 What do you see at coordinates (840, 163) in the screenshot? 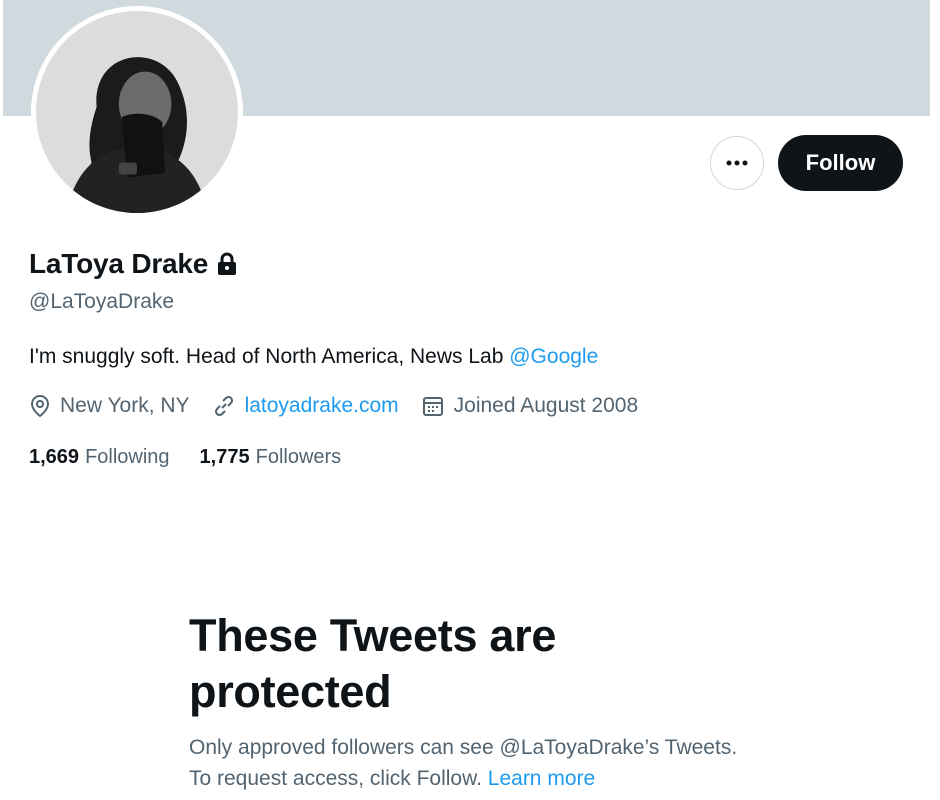
I see `follow-button: Follow` at bounding box center [840, 163].